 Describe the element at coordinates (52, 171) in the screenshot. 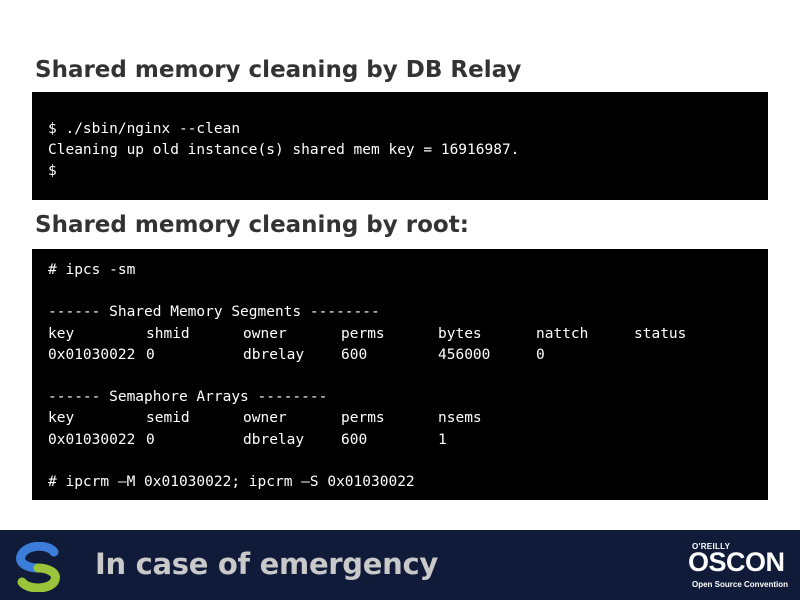

I see `terminal-line: $` at that location.